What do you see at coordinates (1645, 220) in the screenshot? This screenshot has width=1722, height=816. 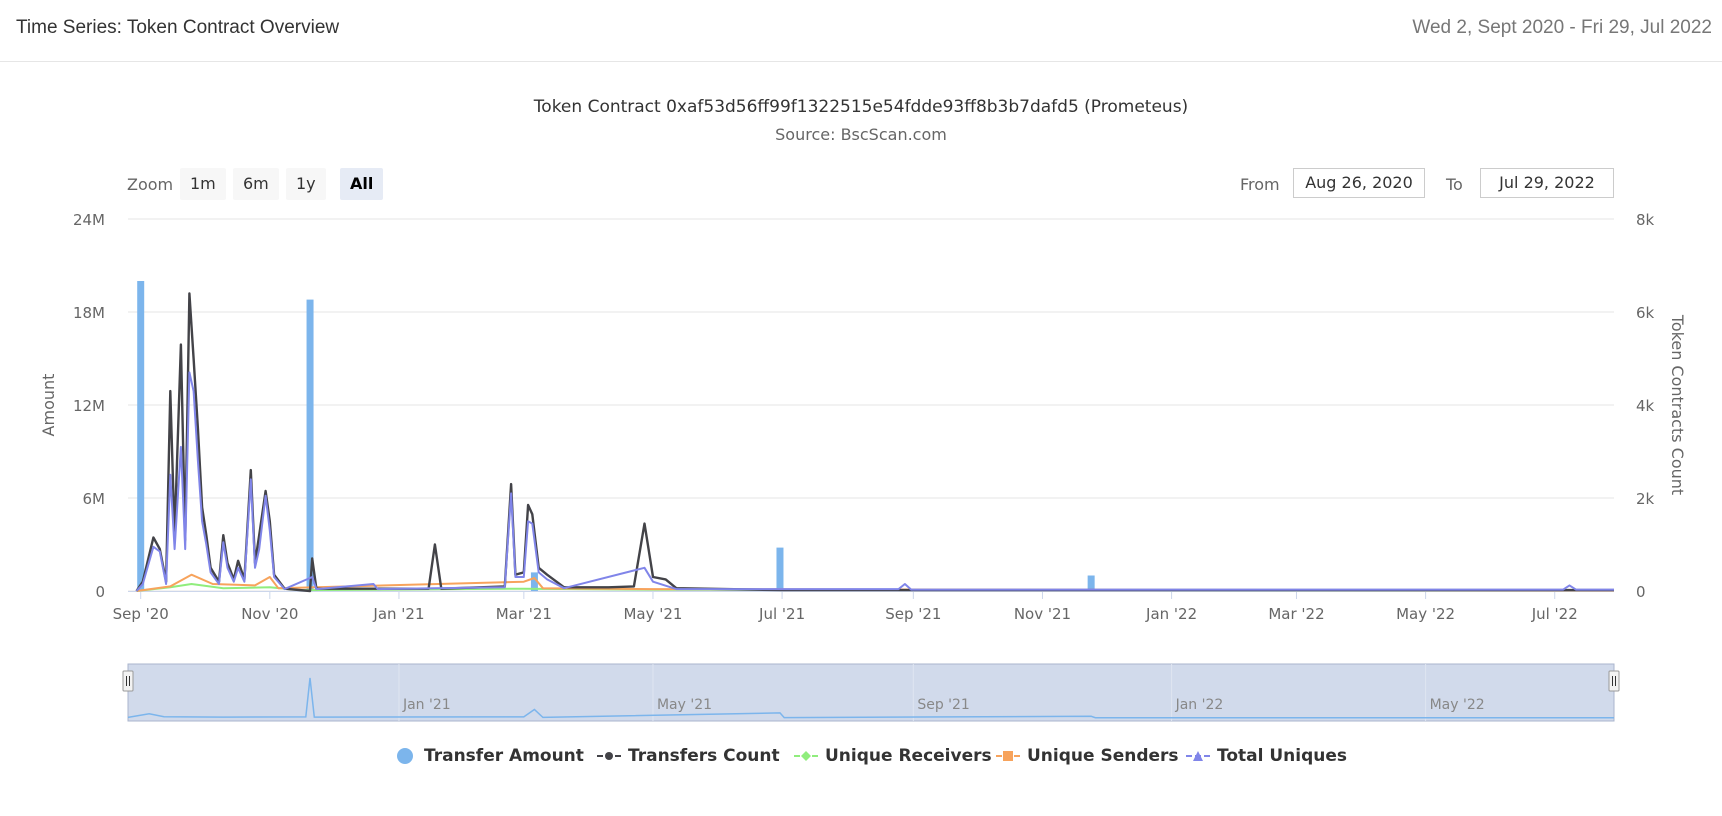 I see `y2-tick-label: 8k` at bounding box center [1645, 220].